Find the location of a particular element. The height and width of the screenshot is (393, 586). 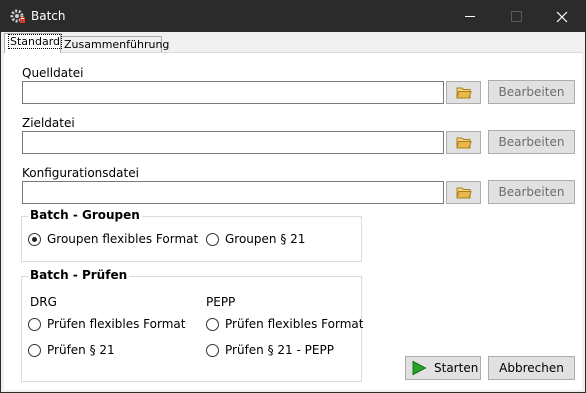

radio-groupen-21: Groupen § 21 is located at coordinates (255, 239).